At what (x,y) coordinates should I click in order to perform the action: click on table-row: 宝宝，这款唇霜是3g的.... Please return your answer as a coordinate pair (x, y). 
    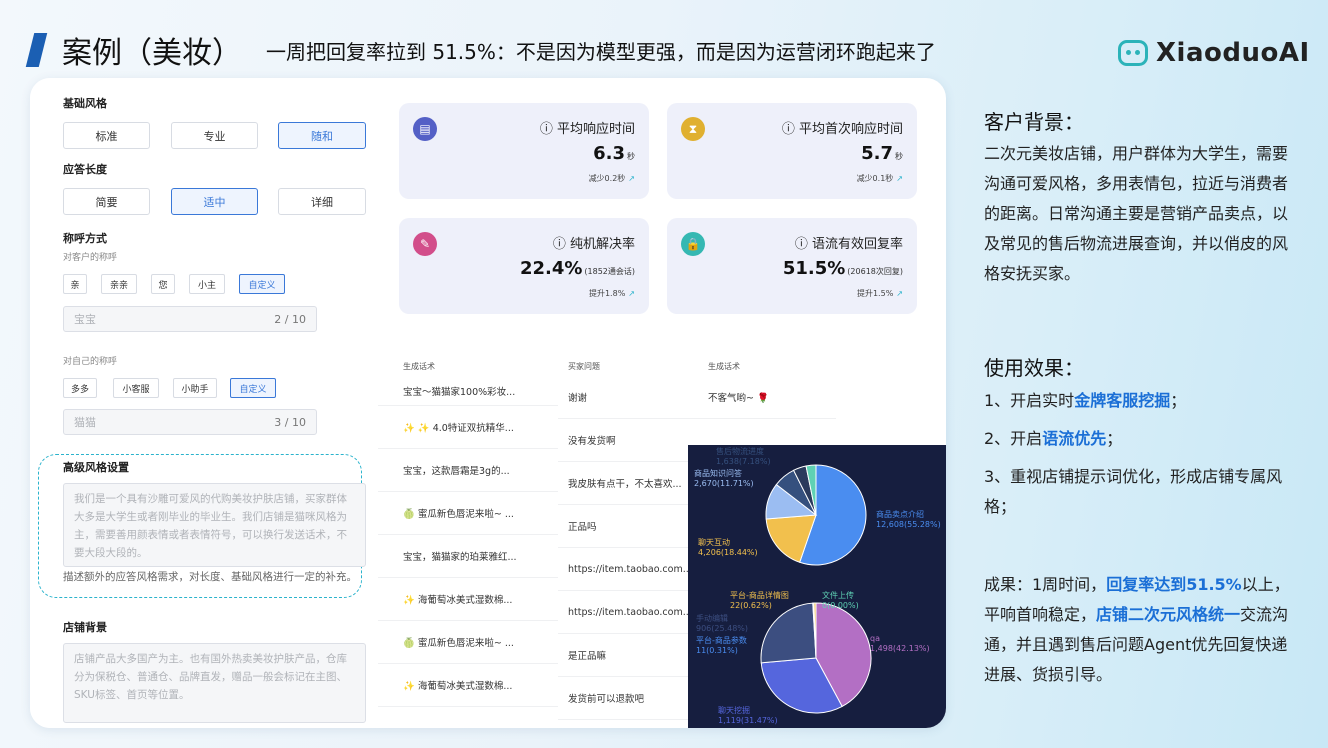
    Looking at the image, I should click on (468, 470).